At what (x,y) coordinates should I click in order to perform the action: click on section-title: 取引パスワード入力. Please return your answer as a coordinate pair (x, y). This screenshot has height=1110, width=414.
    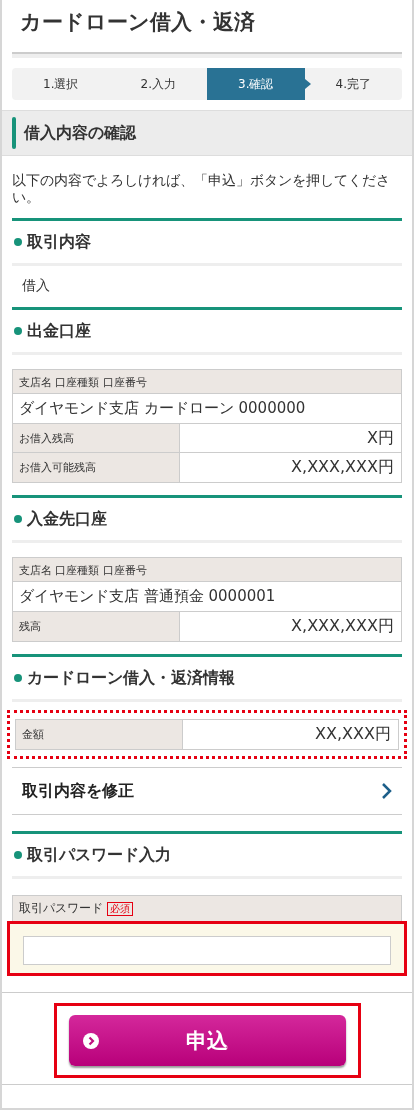
    Looking at the image, I should click on (99, 855).